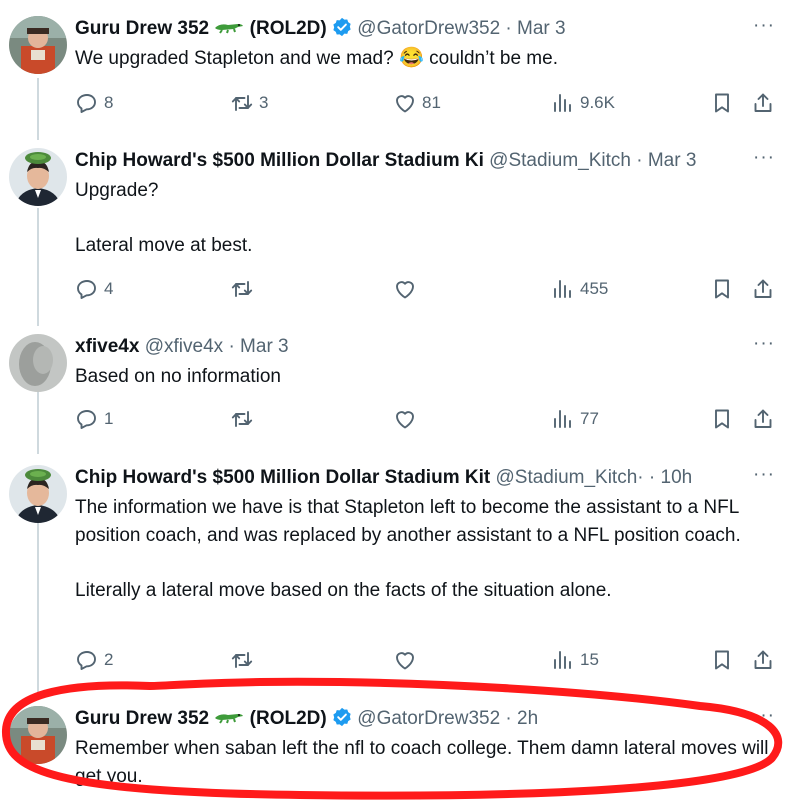 This screenshot has height=800, width=797. What do you see at coordinates (109, 418) in the screenshot?
I see `reply-count: 1` at bounding box center [109, 418].